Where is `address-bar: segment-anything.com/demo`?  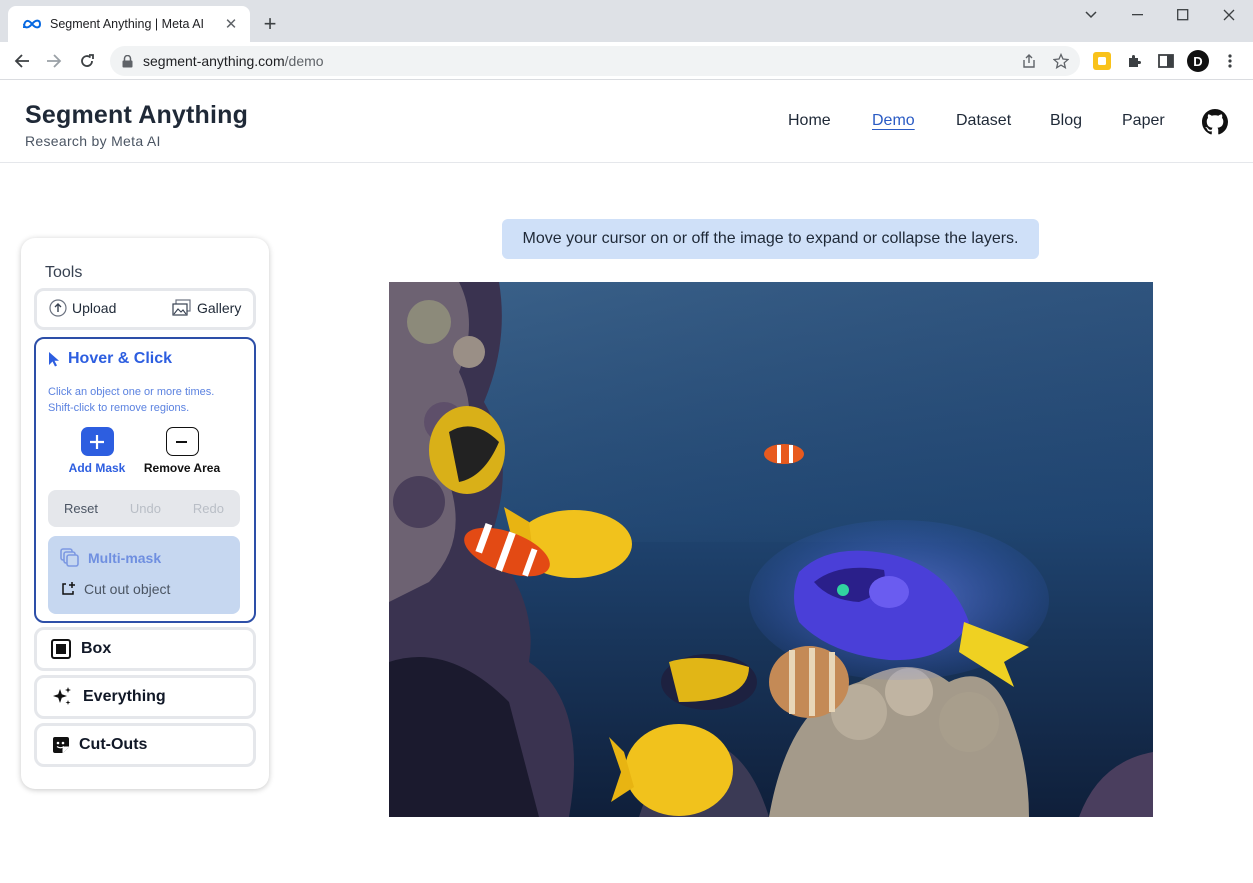 address-bar: segment-anything.com/demo is located at coordinates (595, 61).